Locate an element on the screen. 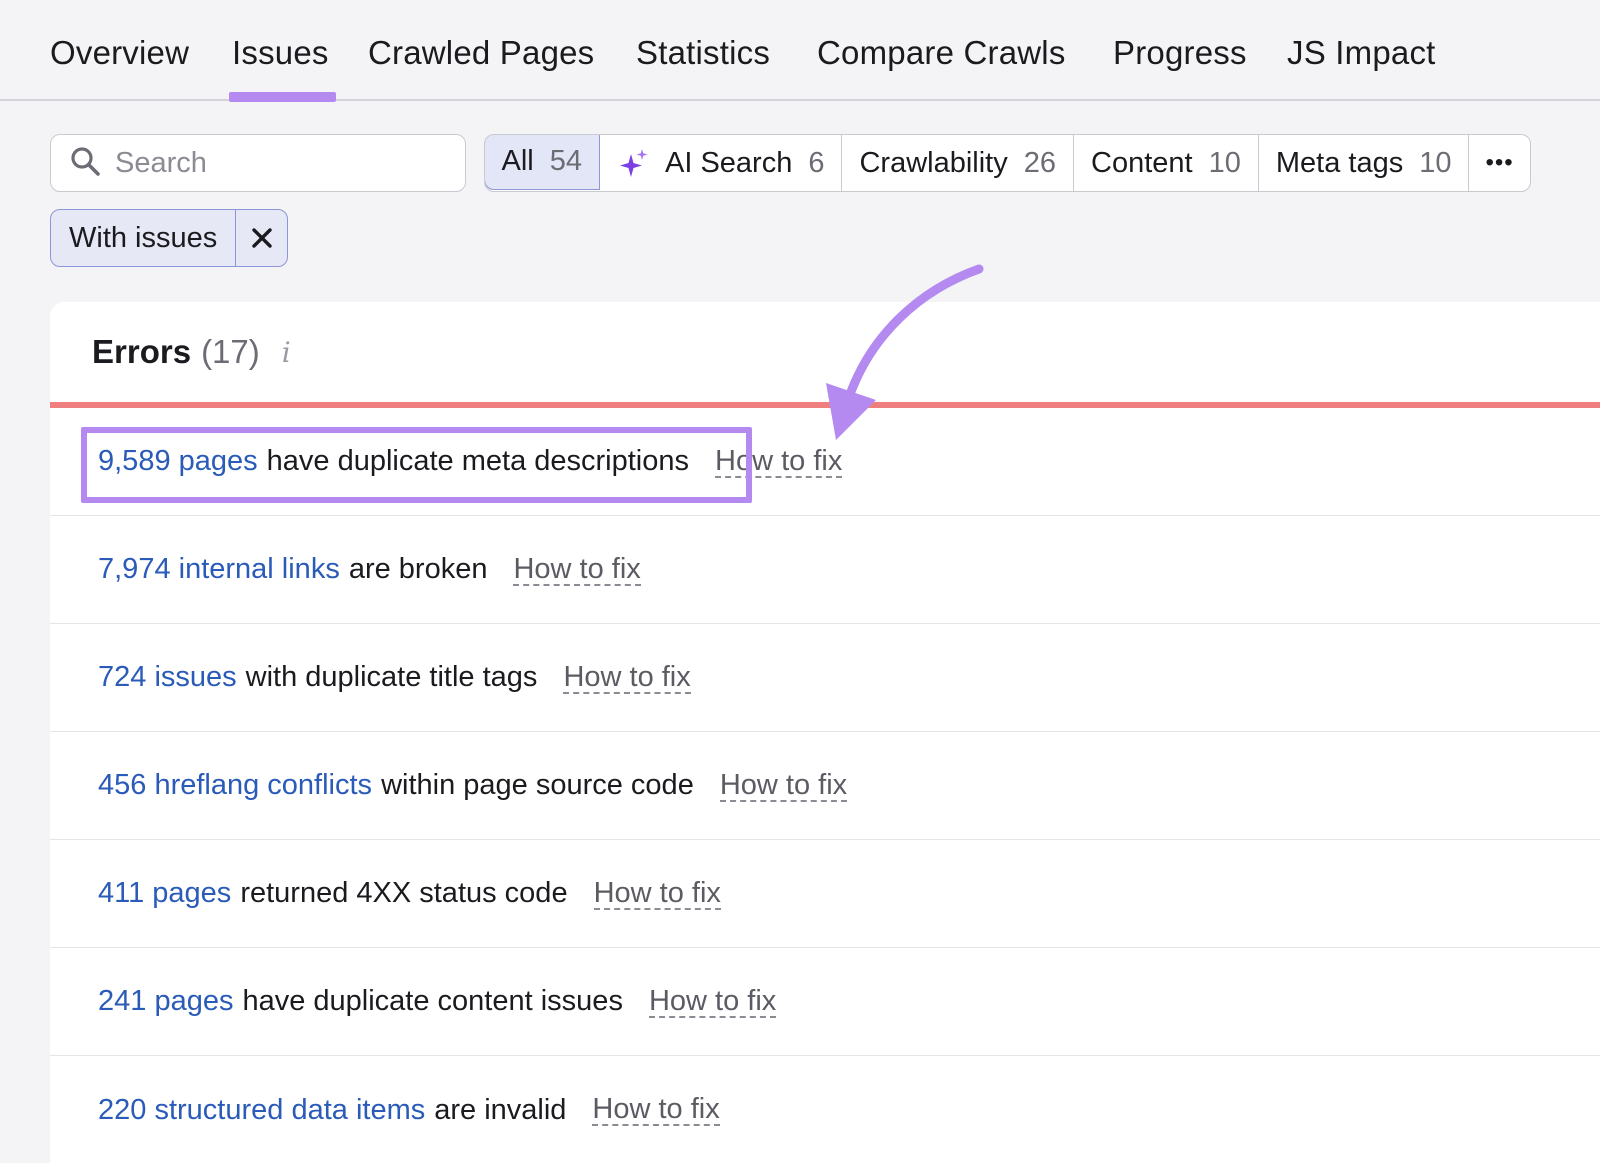  tab-overview: Overview is located at coordinates (119, 53).